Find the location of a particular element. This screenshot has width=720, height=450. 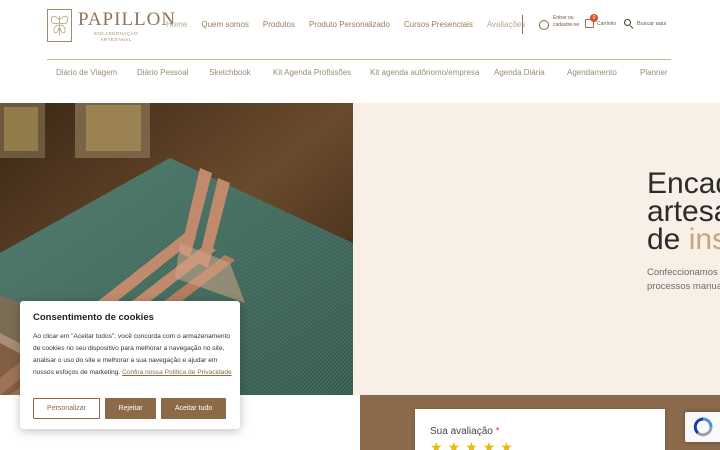

category-planner: Planner is located at coordinates (654, 72).